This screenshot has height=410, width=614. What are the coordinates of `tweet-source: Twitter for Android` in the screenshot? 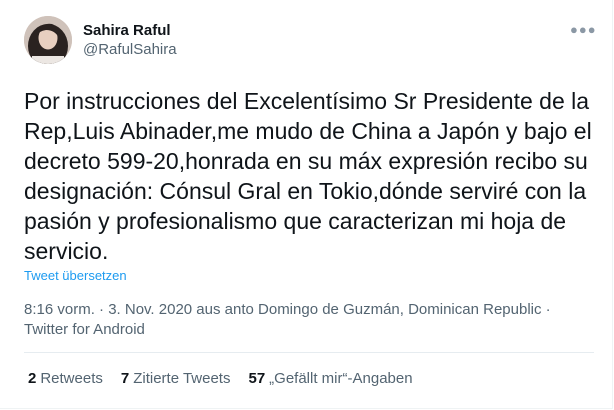 It's located at (309, 330).